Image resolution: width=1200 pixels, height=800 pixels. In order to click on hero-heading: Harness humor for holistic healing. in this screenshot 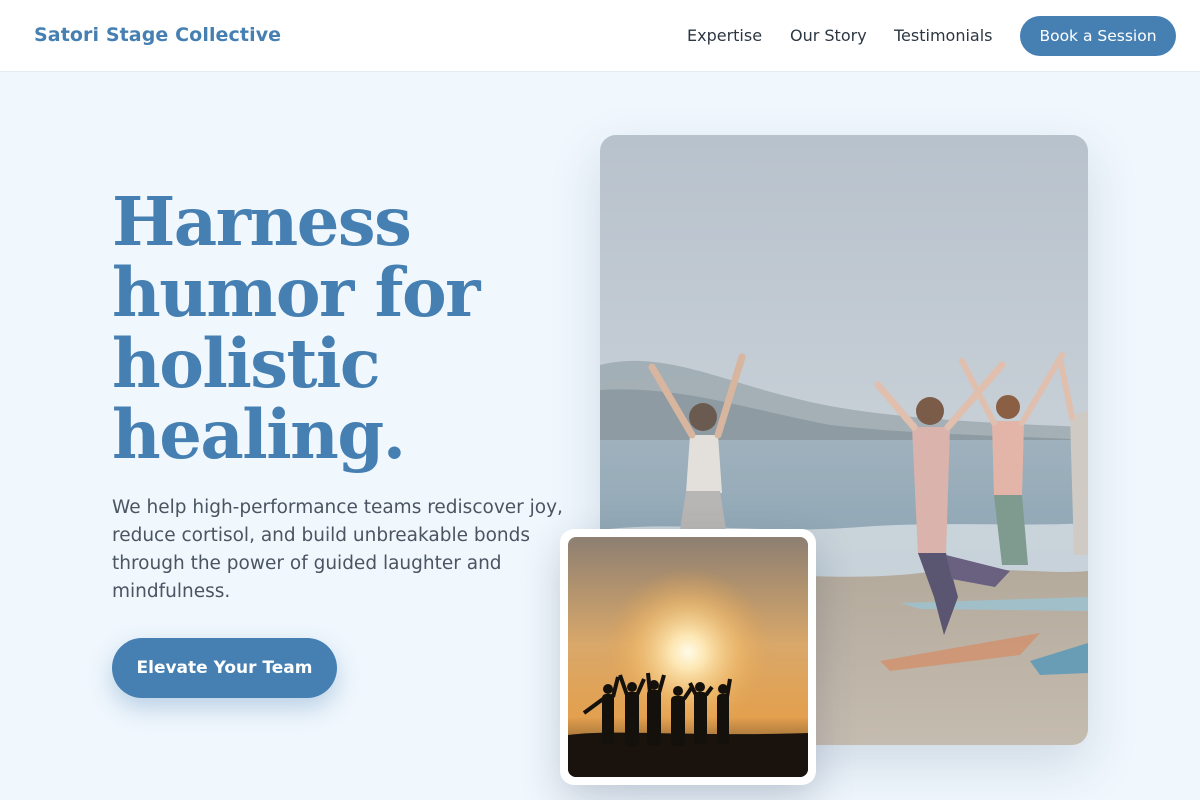, I will do `click(342, 328)`.